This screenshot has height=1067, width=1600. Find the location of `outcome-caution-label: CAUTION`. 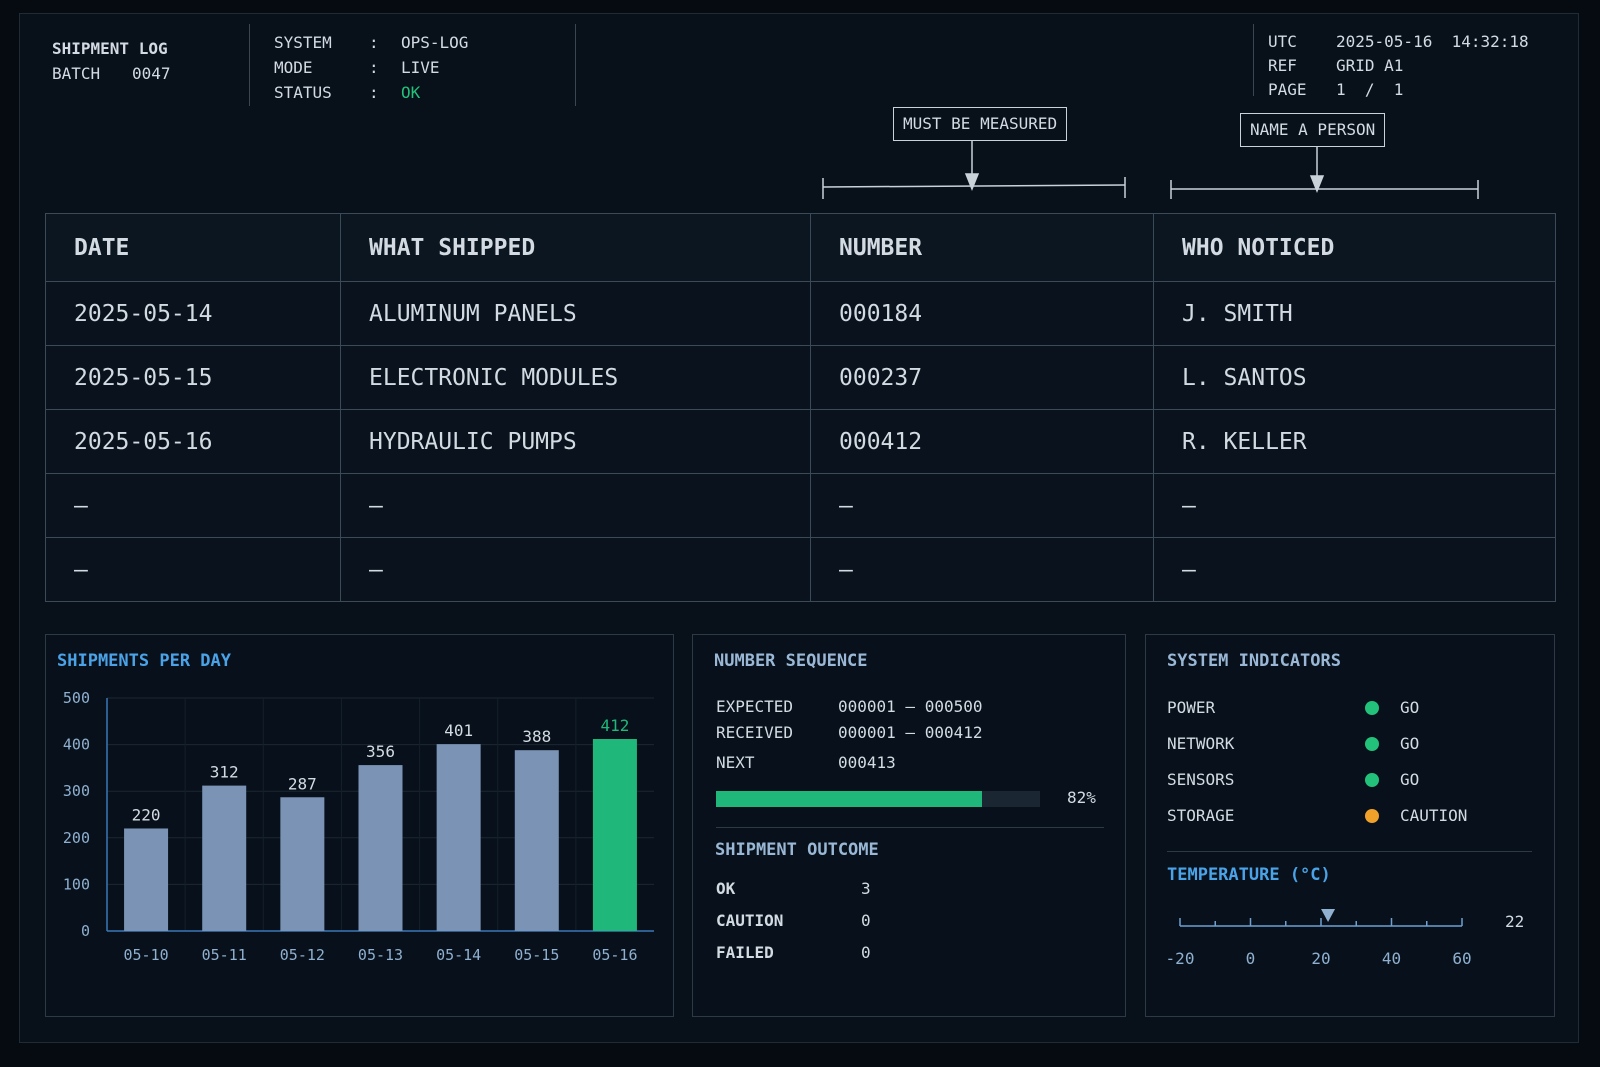

outcome-caution-label: CAUTION is located at coordinates (750, 920).